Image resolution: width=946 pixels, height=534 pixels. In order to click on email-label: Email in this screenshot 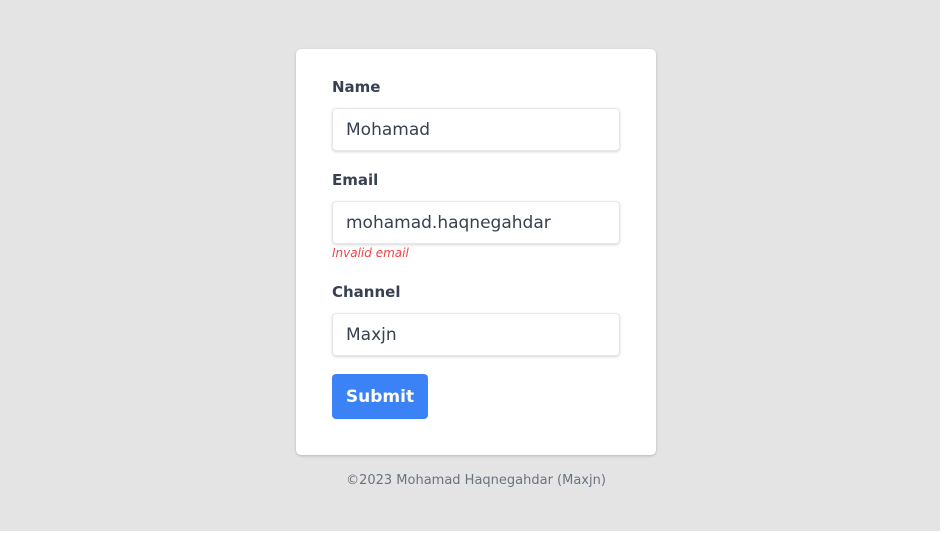, I will do `click(355, 180)`.